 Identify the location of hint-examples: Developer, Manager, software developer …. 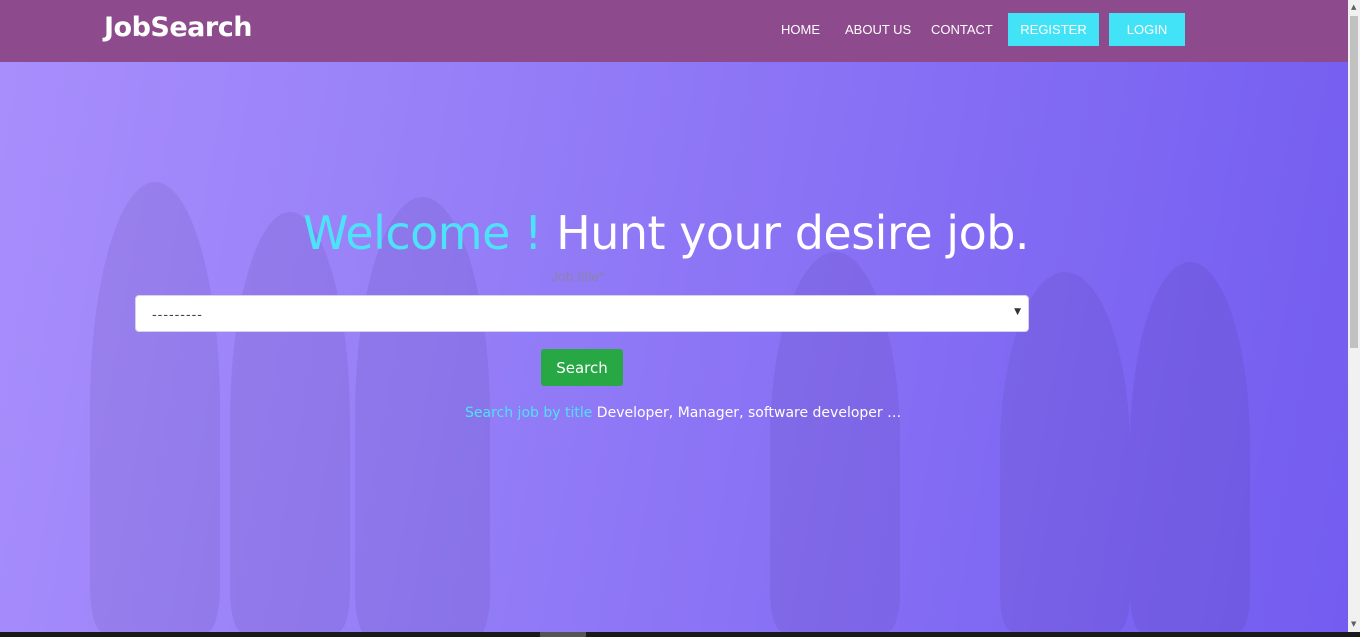
(749, 413).